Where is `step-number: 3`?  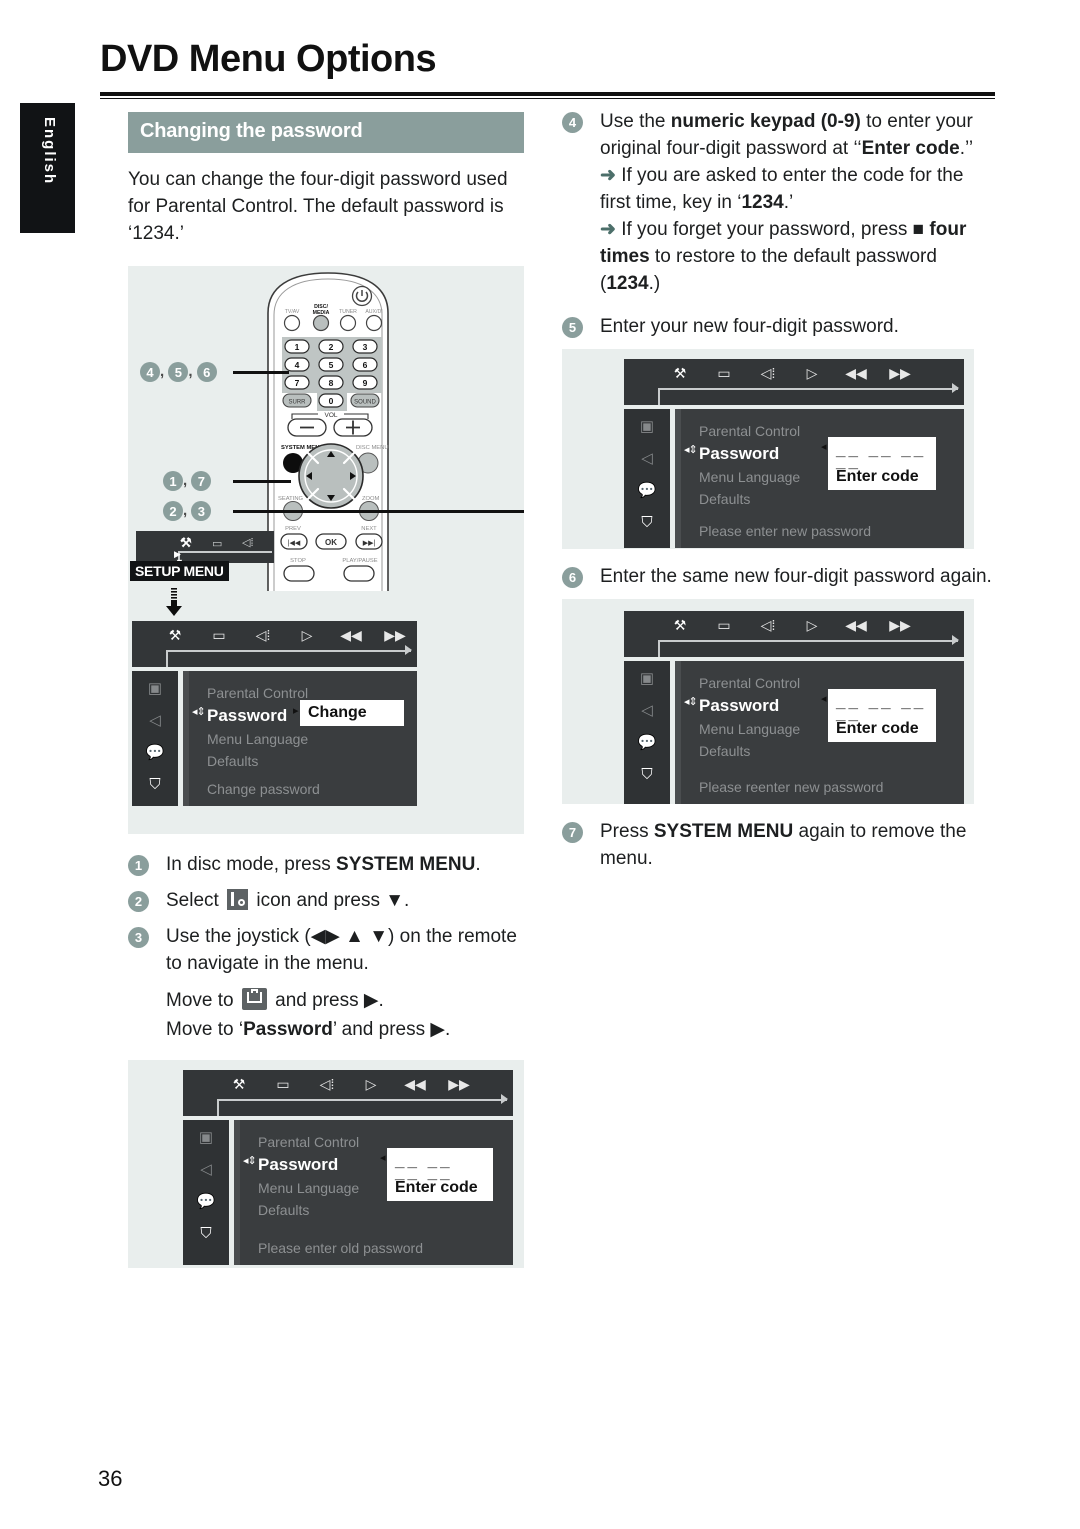
step-number: 3 is located at coordinates (138, 937).